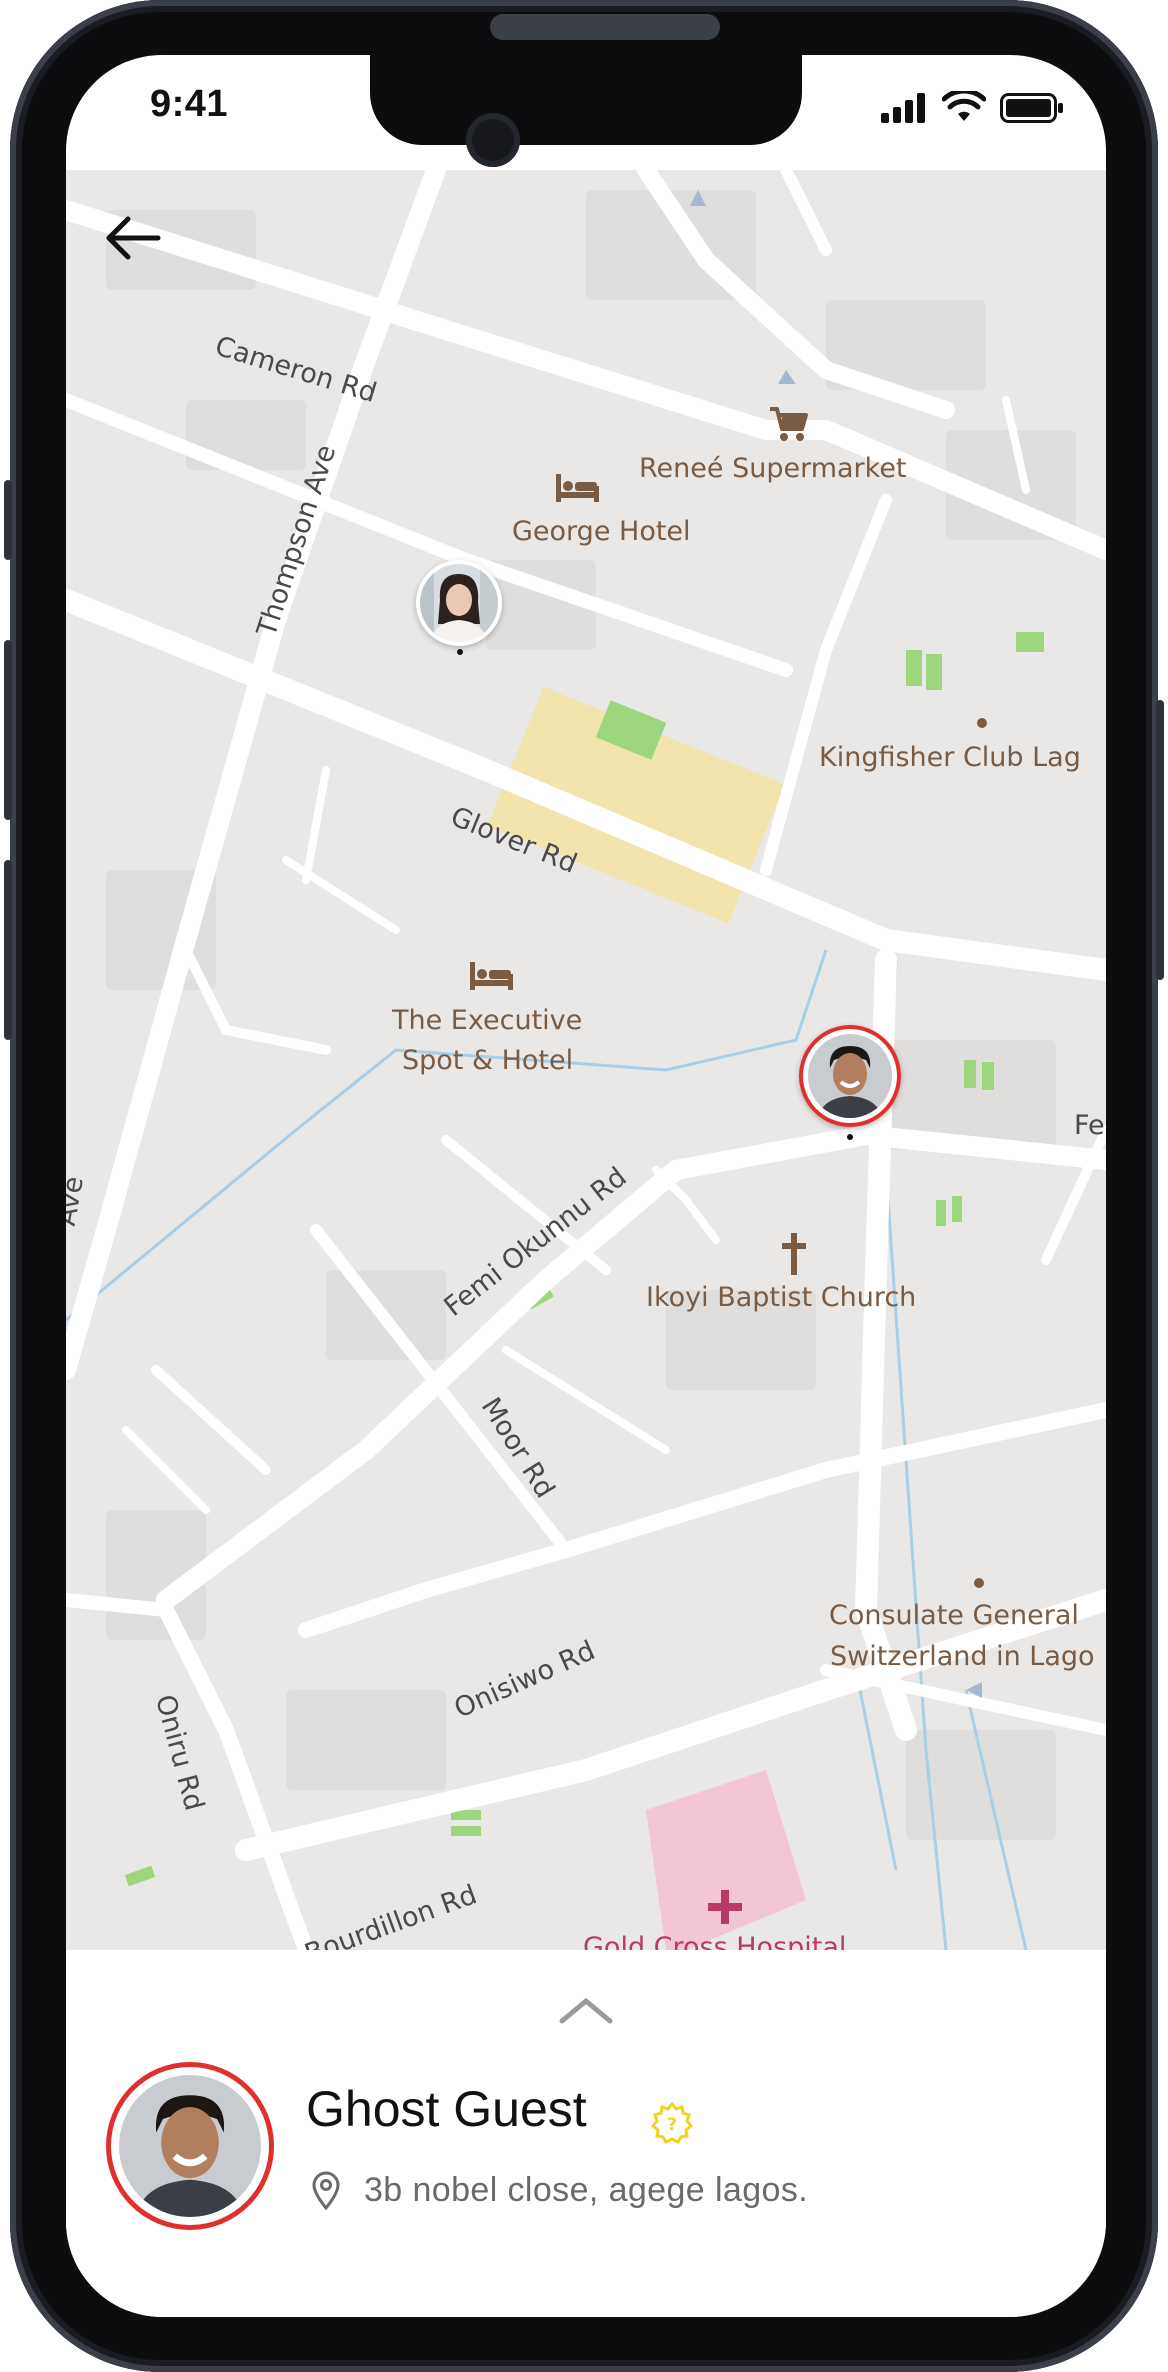  What do you see at coordinates (586, 2010) in the screenshot?
I see `chevron-up-icon` at bounding box center [586, 2010].